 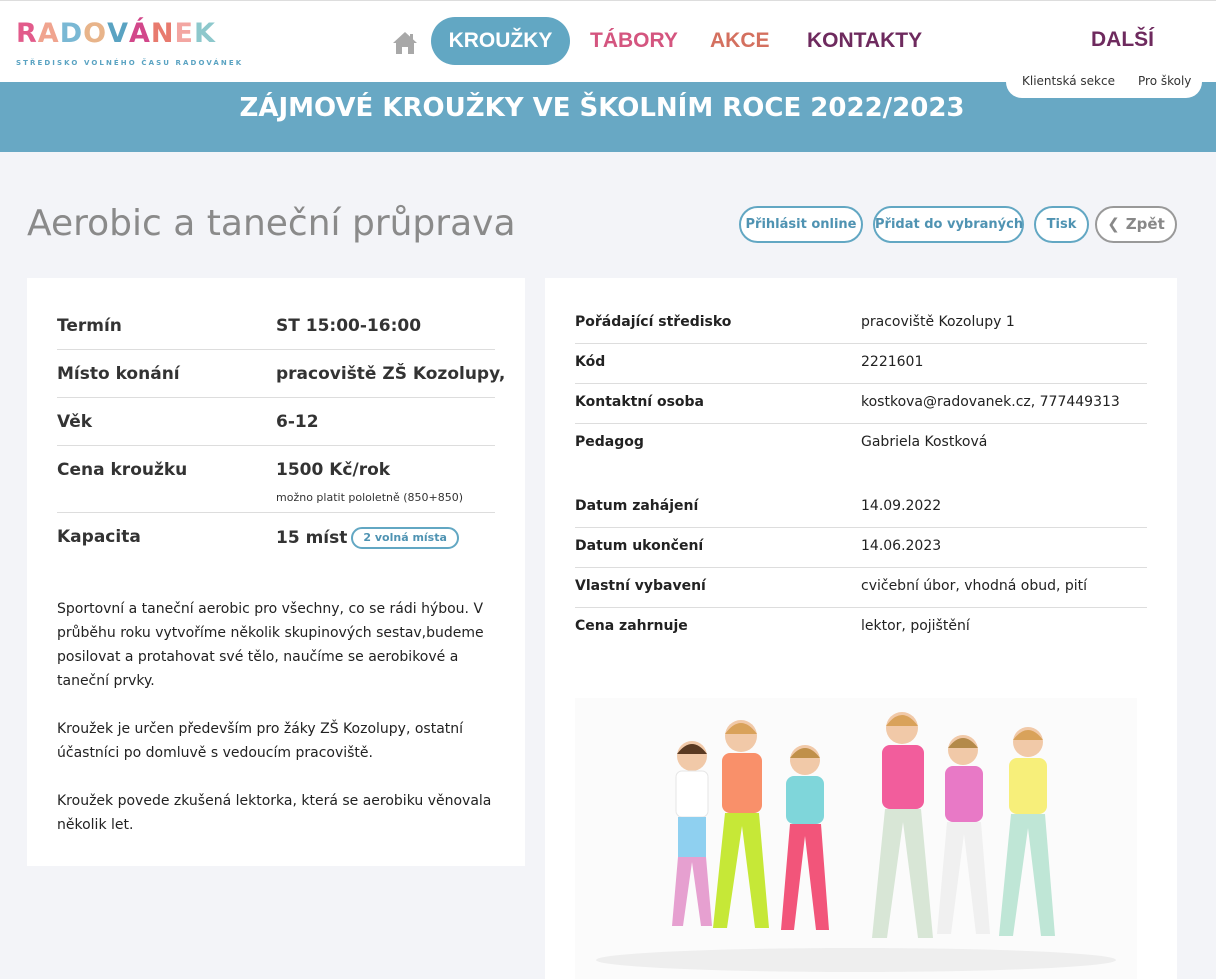 I want to click on details-key: Vlastní vybavení, so click(x=640, y=586).